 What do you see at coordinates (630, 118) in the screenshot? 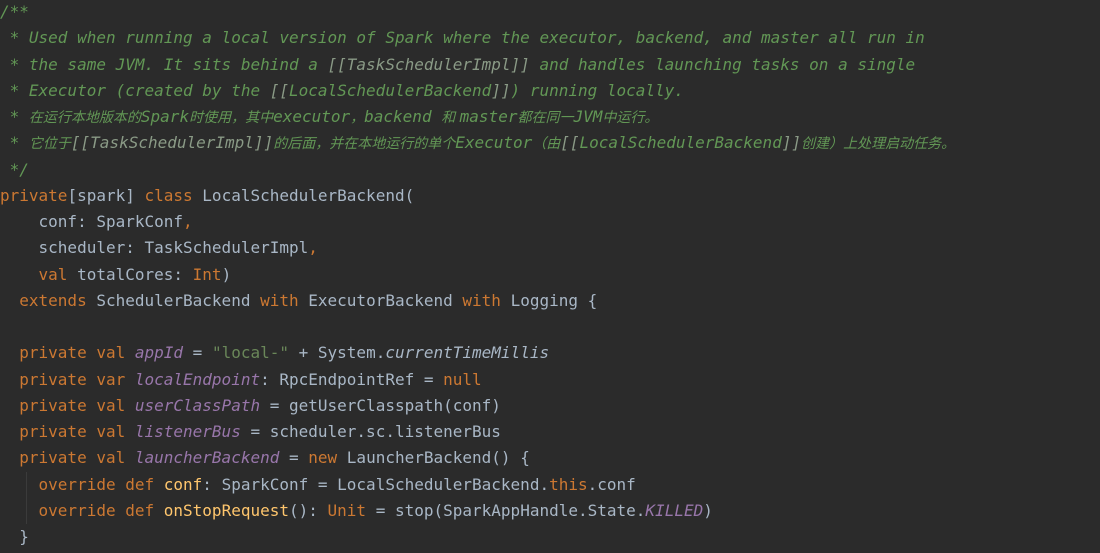
I see `code-token: 中运行。` at bounding box center [630, 118].